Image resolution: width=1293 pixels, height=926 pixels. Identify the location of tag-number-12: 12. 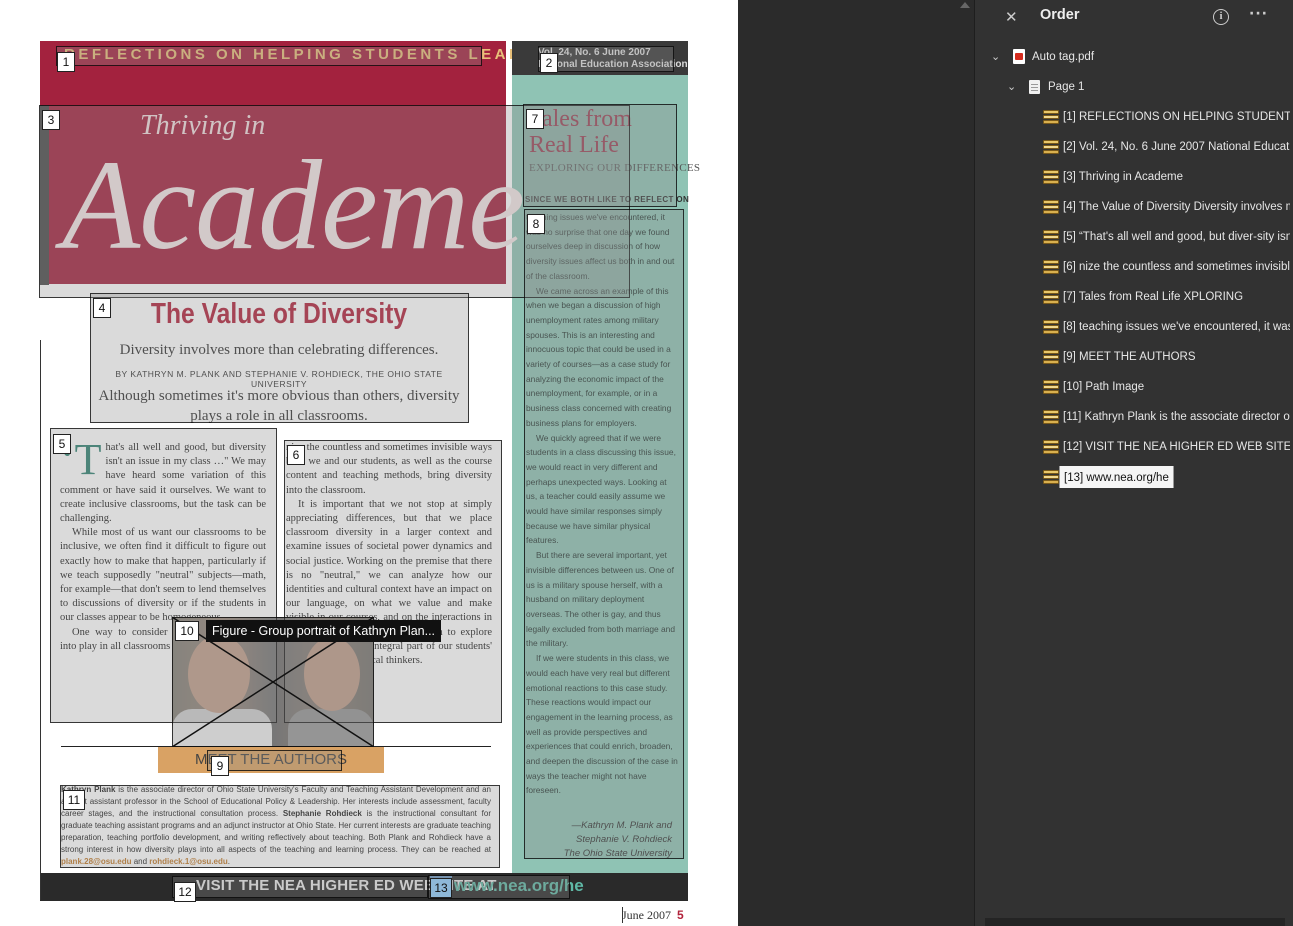
(185, 892).